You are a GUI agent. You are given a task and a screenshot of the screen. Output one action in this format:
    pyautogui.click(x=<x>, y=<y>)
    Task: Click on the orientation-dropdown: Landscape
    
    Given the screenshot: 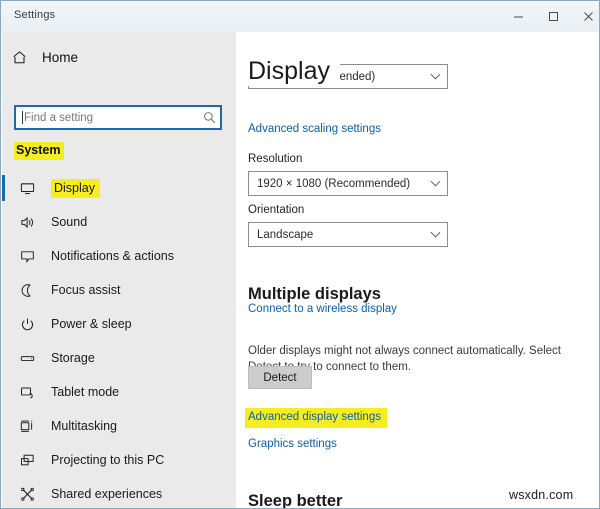 What is the action you would take?
    pyautogui.click(x=348, y=234)
    